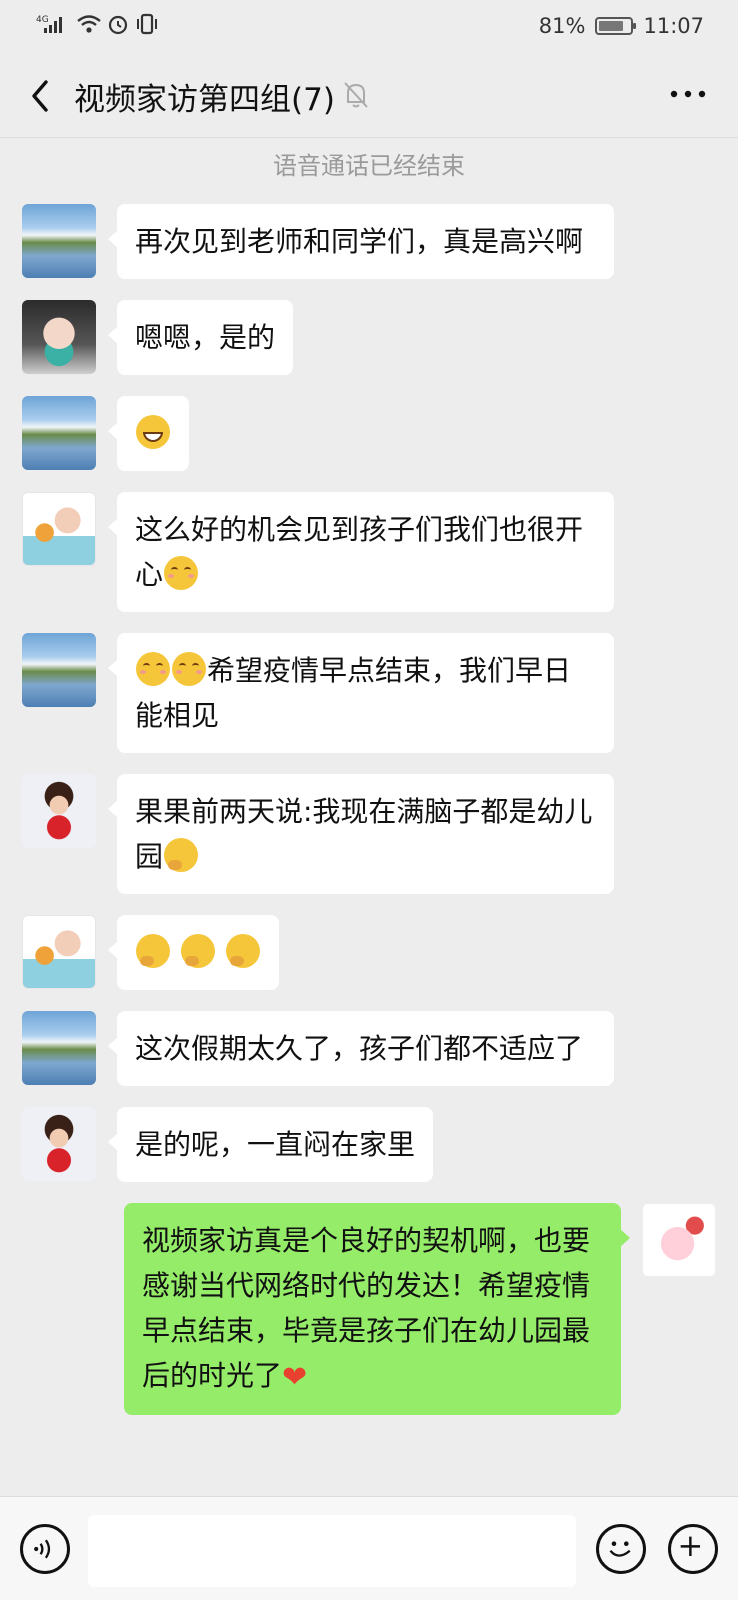 This screenshot has height=1600, width=738. What do you see at coordinates (153, 432) in the screenshot?
I see `grin-emoji-icon` at bounding box center [153, 432].